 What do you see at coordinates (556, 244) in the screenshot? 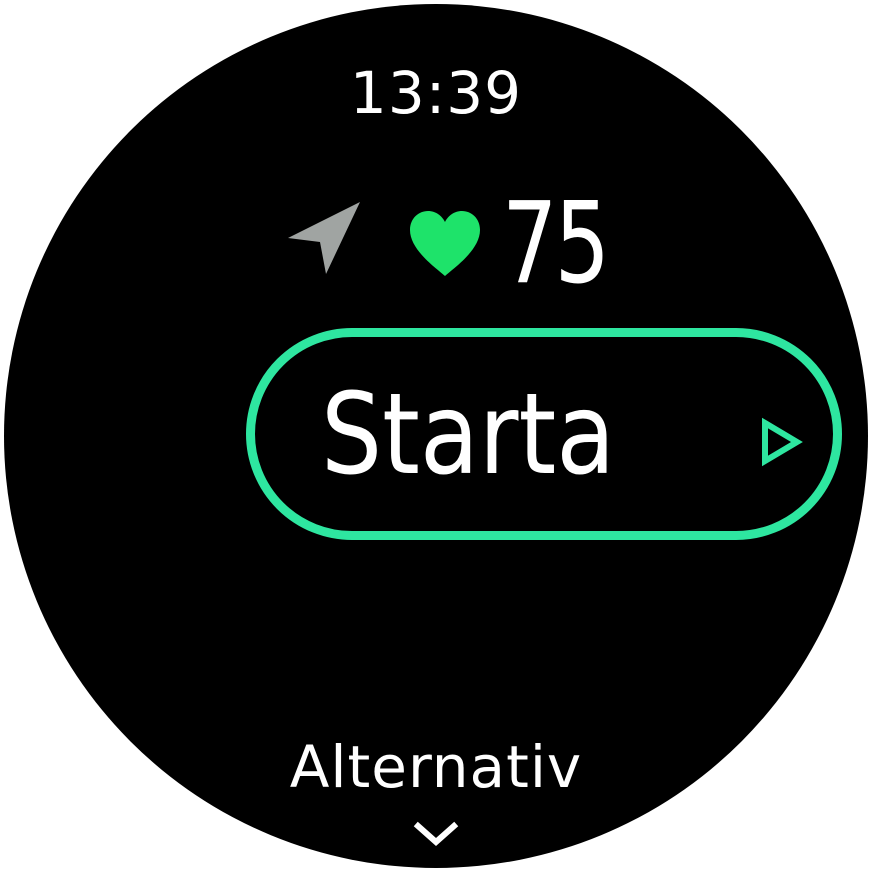
I see `heart-rate-value: 75` at bounding box center [556, 244].